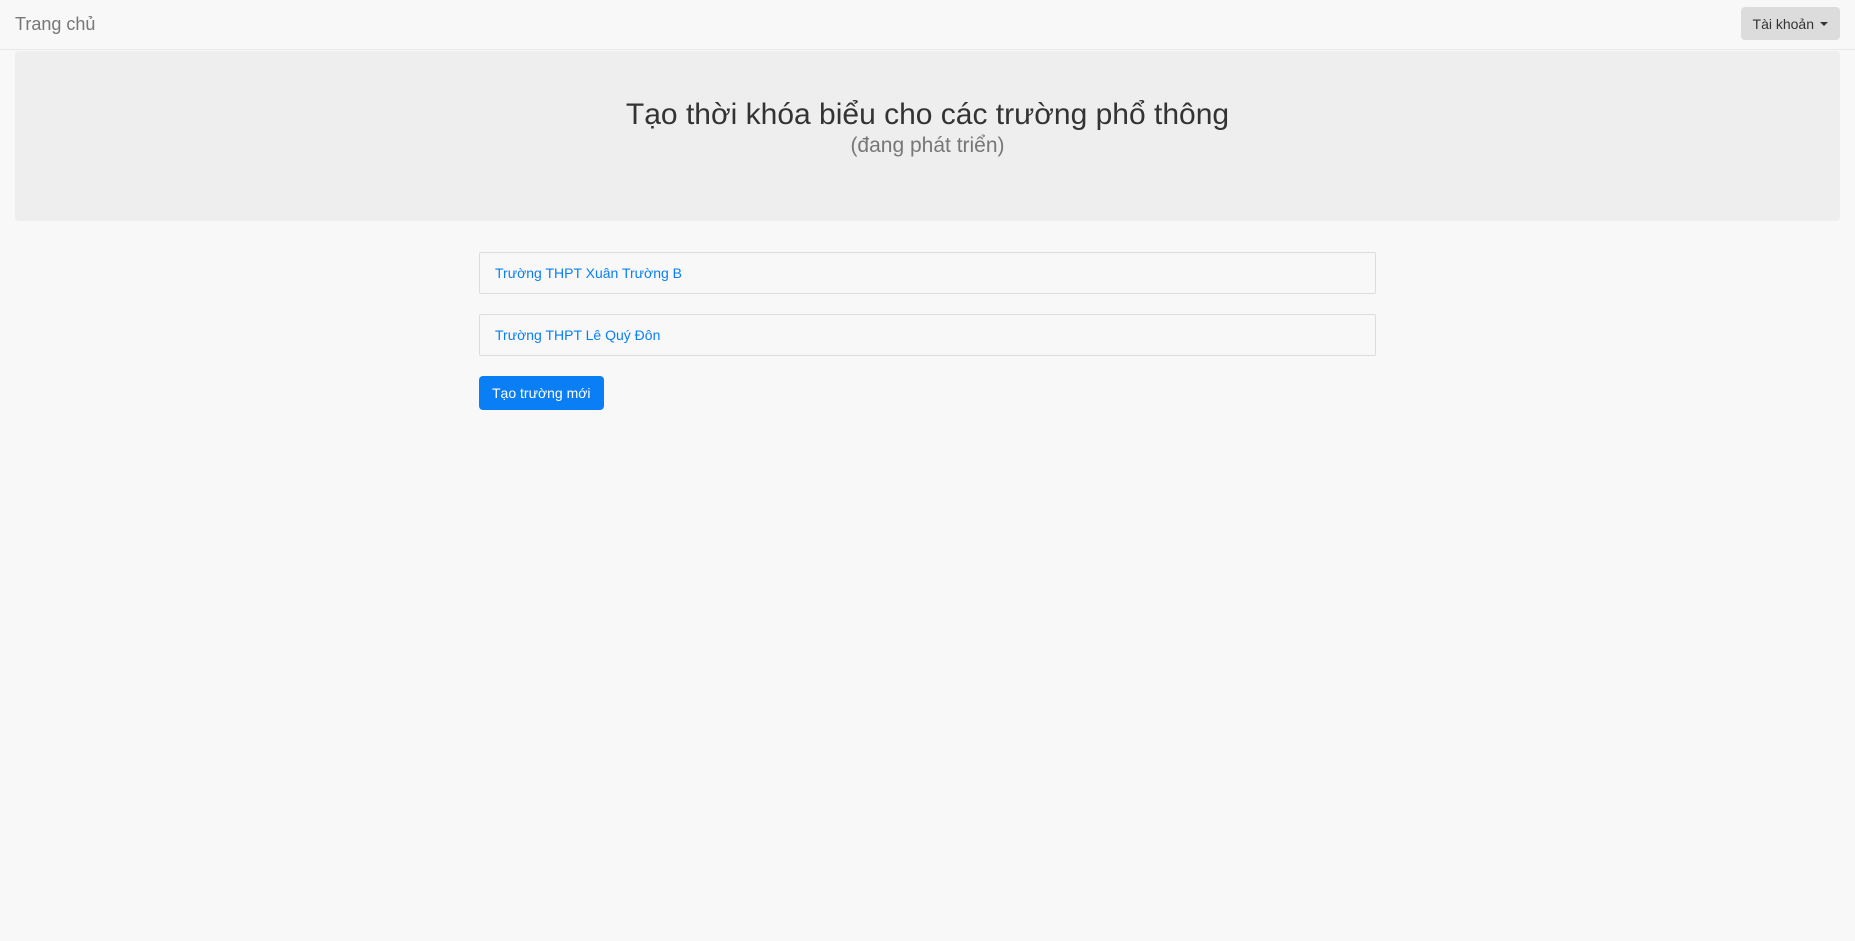  I want to click on school-item-le-quy-don: Trường THPT Lê Quý Đôn, so click(927, 335).